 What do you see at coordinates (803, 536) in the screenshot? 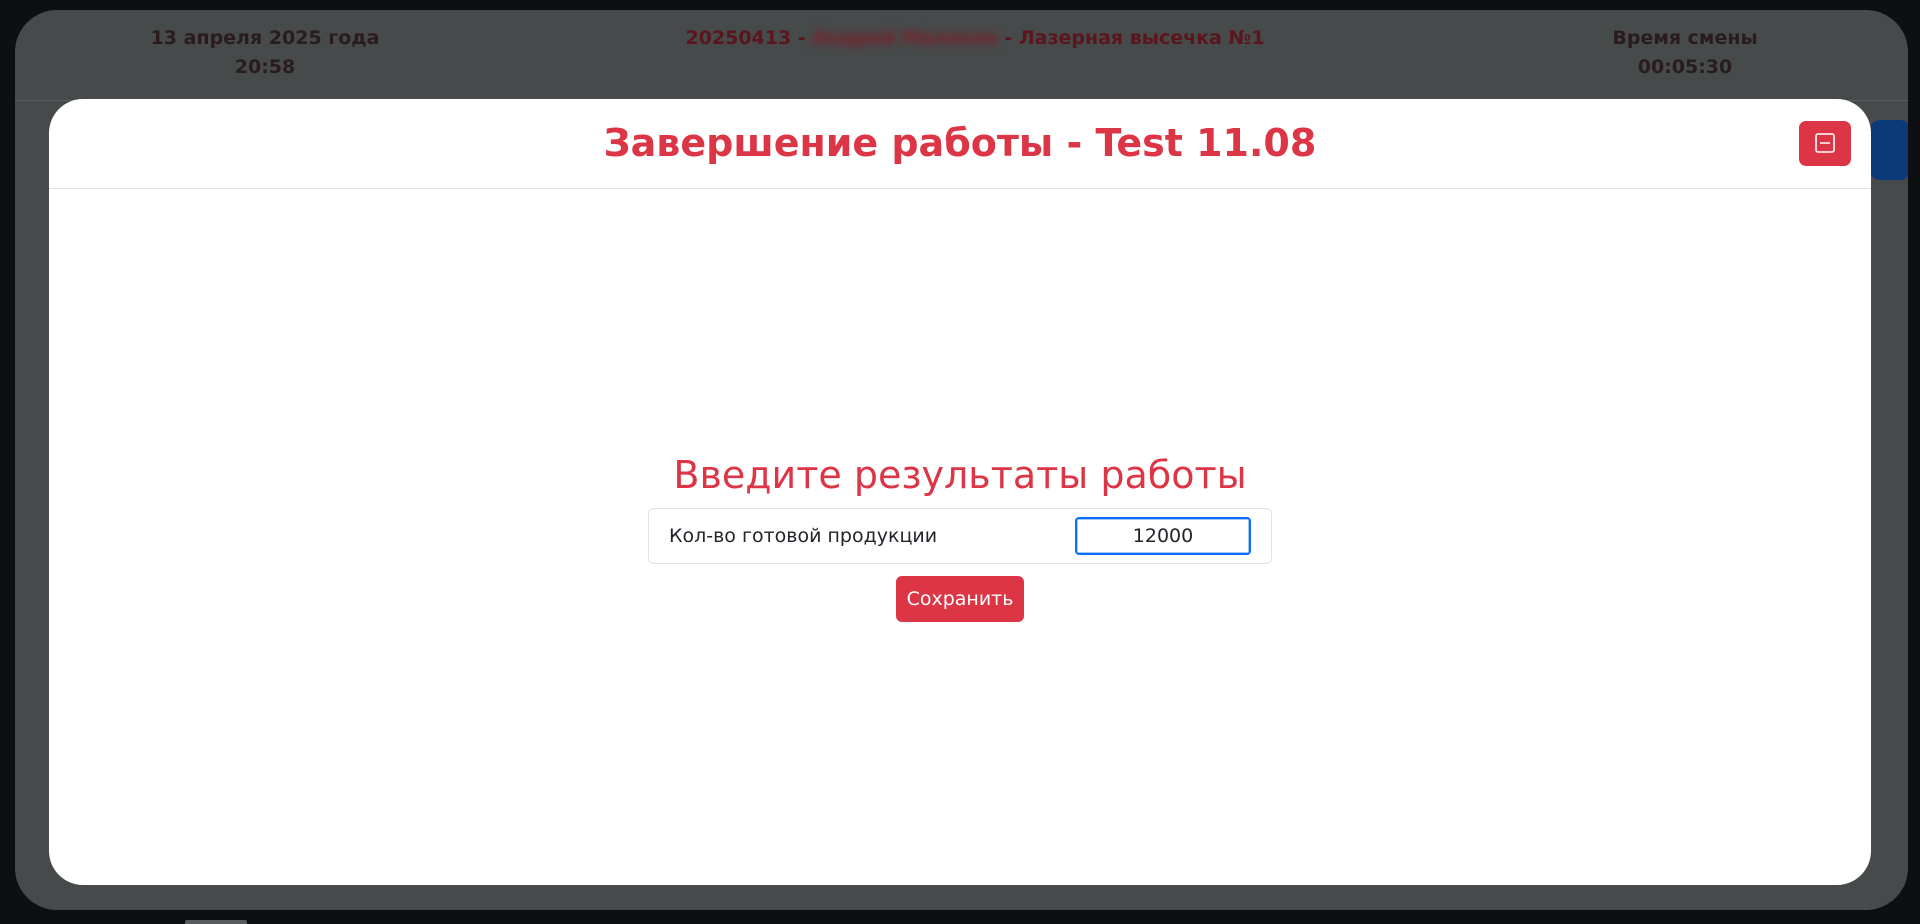
I see `finished-products-label: Кол-во готовой продукции` at bounding box center [803, 536].